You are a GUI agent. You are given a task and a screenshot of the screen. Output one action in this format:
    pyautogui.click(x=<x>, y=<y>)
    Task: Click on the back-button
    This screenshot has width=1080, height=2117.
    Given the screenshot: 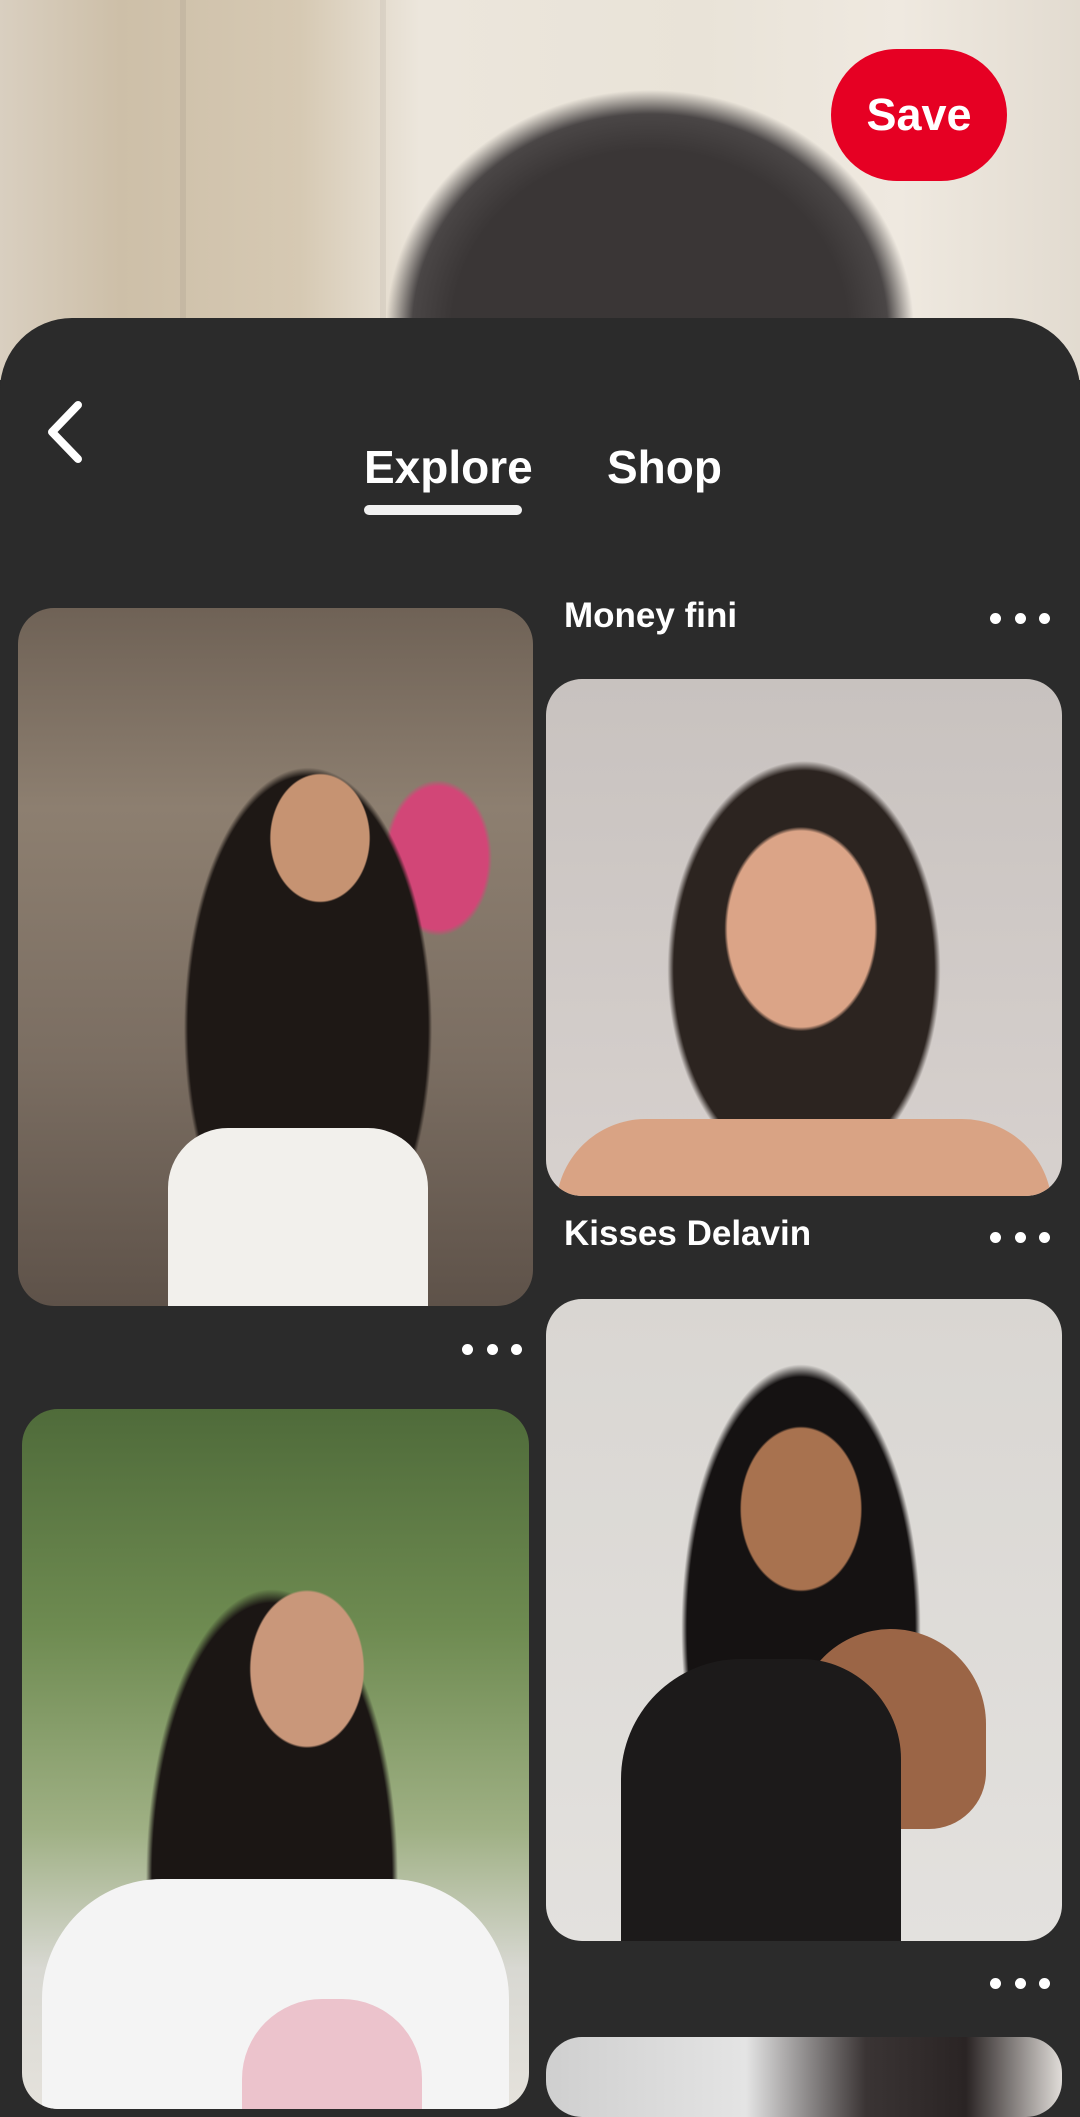 What is the action you would take?
    pyautogui.click(x=64, y=432)
    